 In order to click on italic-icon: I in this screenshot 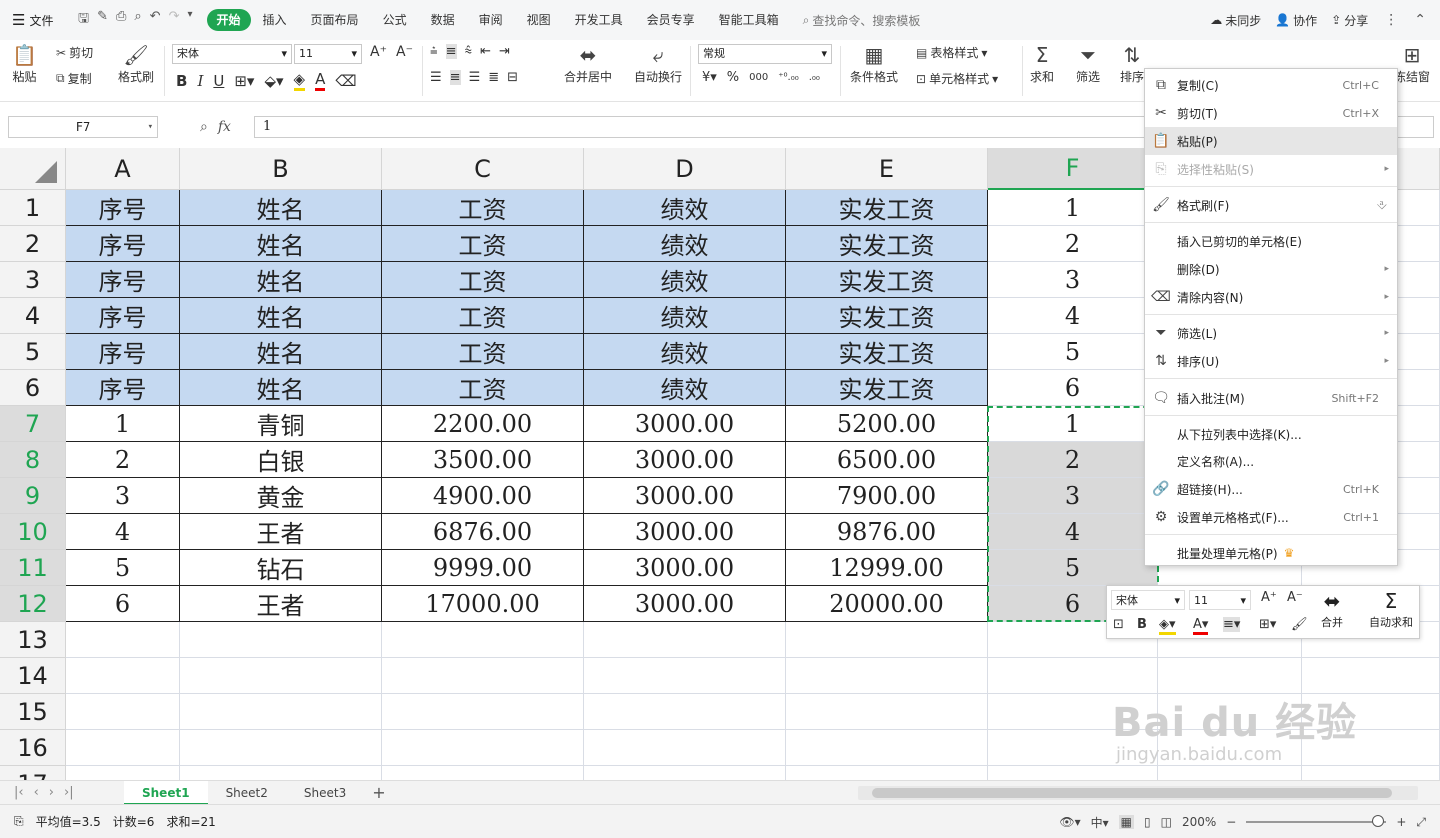, I will do `click(200, 81)`.